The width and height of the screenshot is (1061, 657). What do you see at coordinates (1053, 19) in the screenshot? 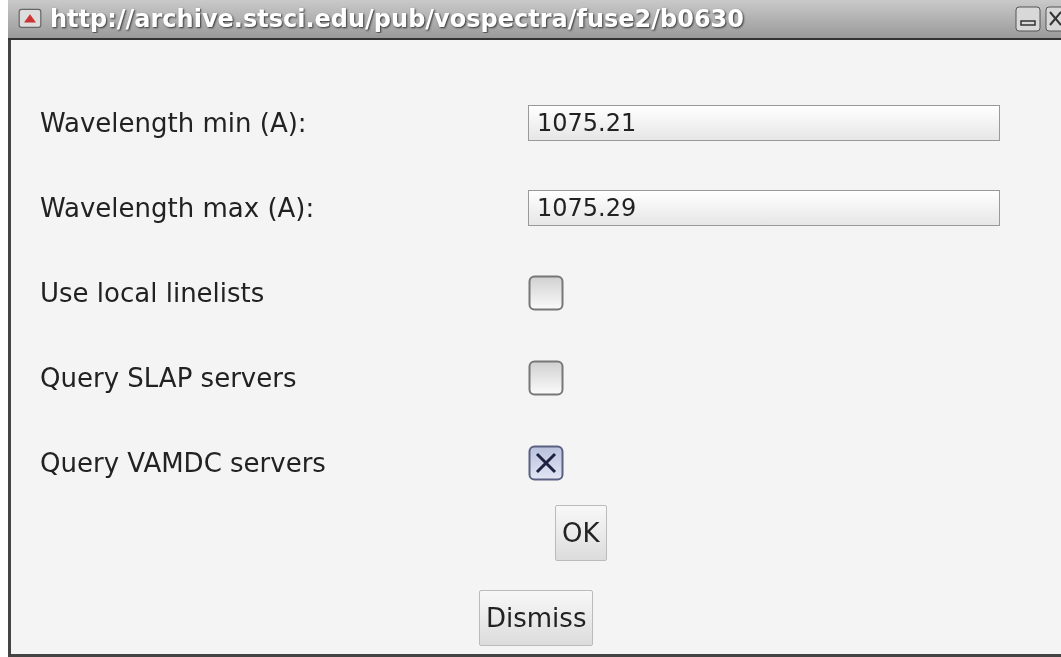
I see `close-icon` at bounding box center [1053, 19].